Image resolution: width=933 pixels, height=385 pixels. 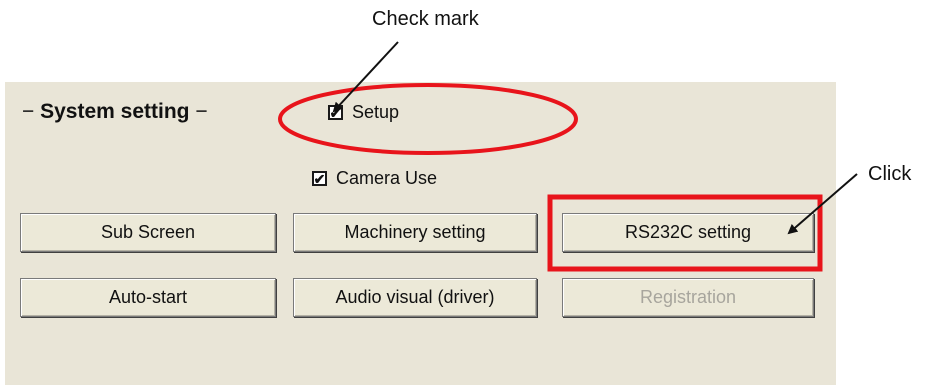 I want to click on setup-checkbox-label: Setup, so click(x=376, y=112).